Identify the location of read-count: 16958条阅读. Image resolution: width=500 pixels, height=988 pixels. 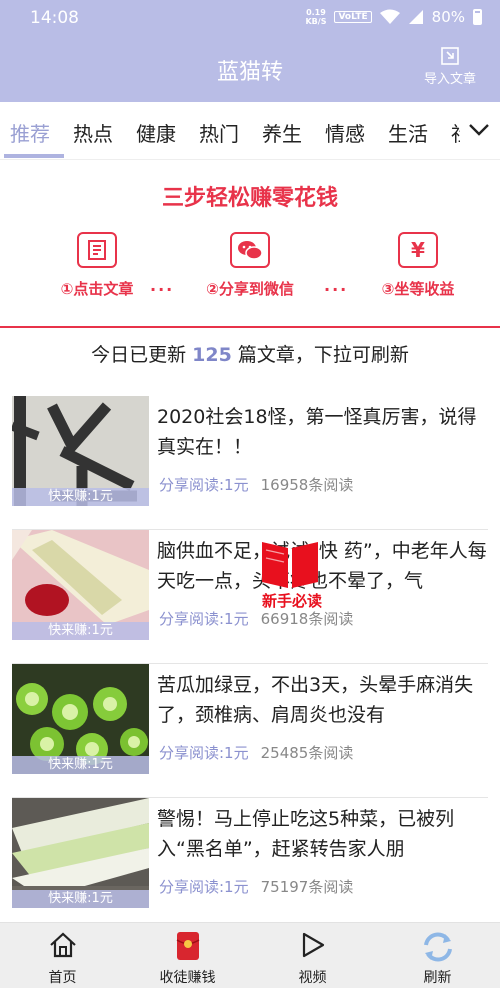
(307, 485).